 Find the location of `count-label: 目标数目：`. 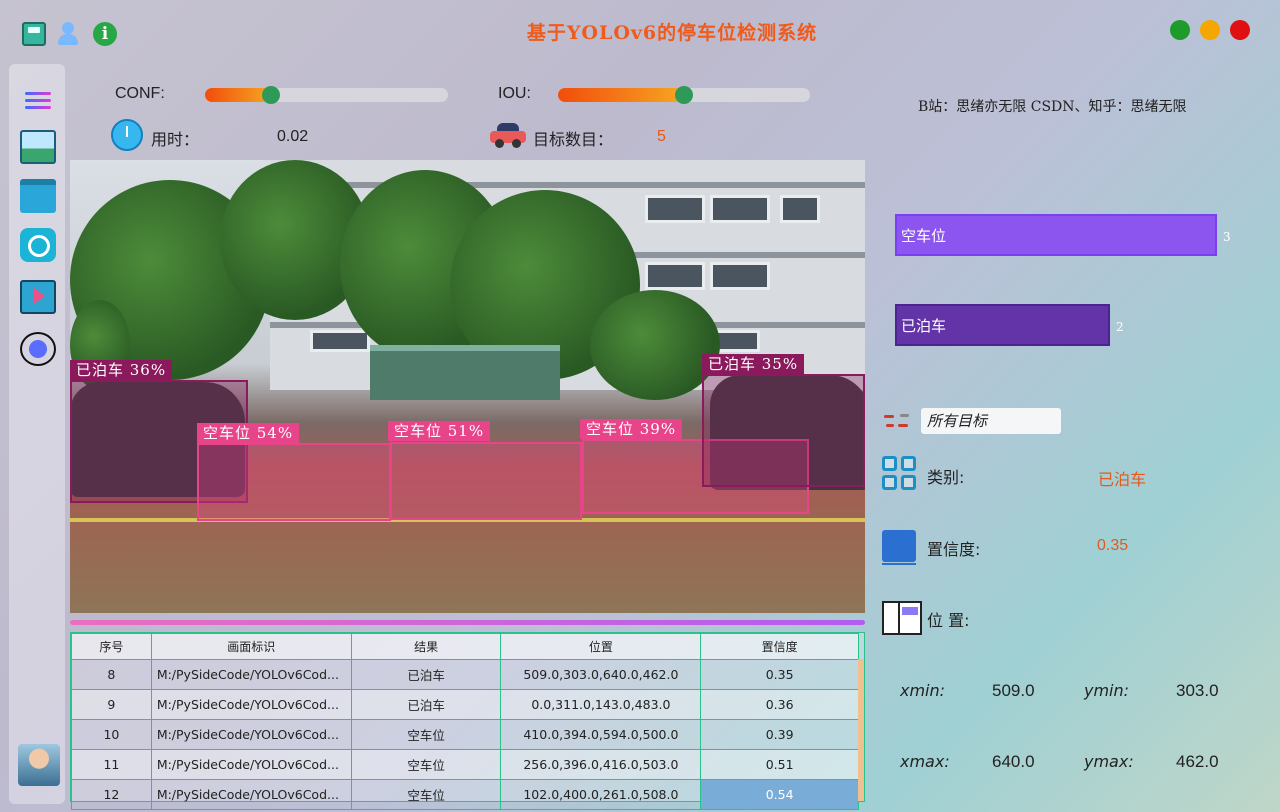

count-label: 目标数目： is located at coordinates (573, 140).